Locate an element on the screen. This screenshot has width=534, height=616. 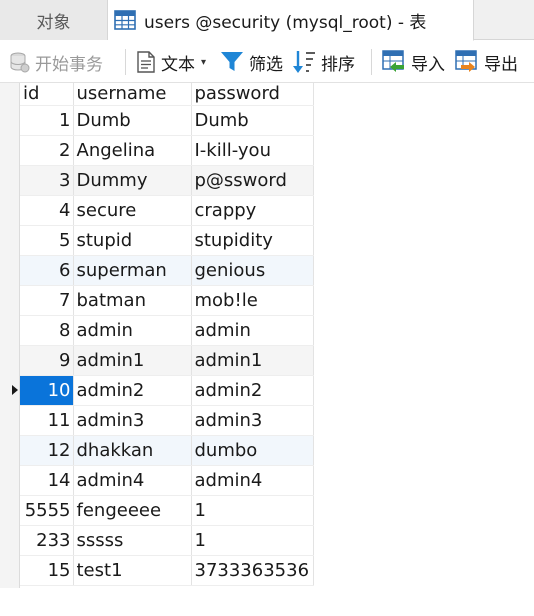
funnel-icon is located at coordinates (232, 61).